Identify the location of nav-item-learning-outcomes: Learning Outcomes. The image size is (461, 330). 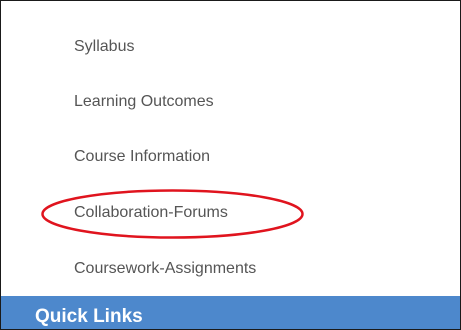
(144, 102).